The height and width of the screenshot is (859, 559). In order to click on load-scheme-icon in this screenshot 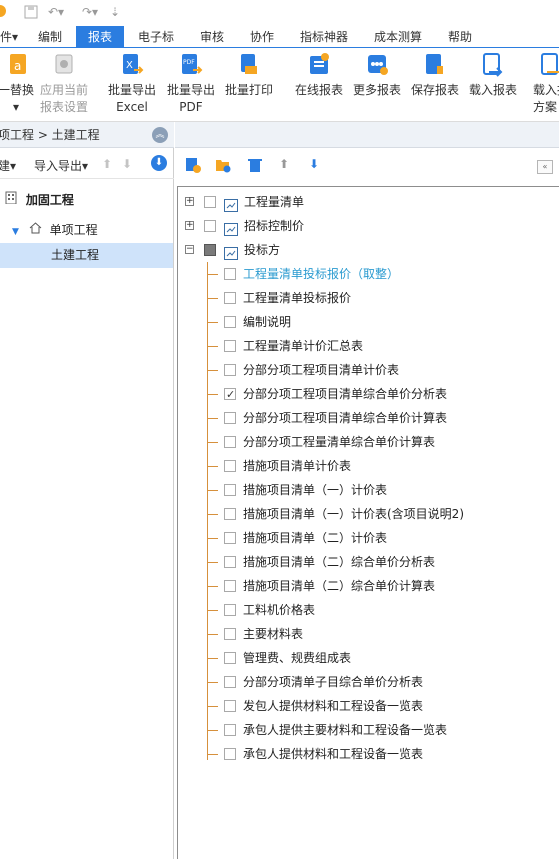, I will do `click(549, 65)`.